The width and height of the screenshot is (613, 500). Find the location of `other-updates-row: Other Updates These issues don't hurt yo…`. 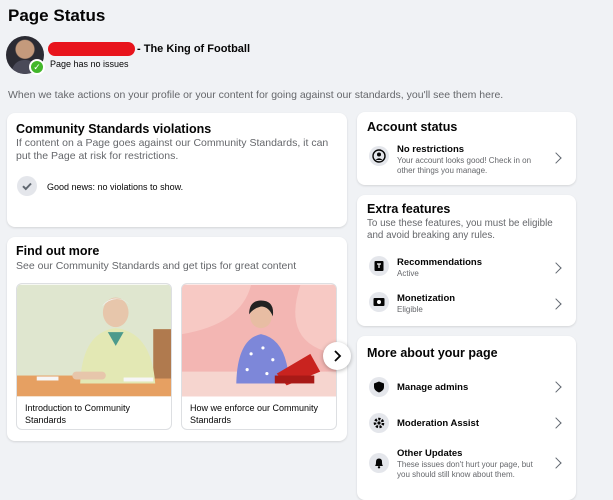

other-updates-row: Other Updates These issues don't hurt yo… is located at coordinates (466, 466).